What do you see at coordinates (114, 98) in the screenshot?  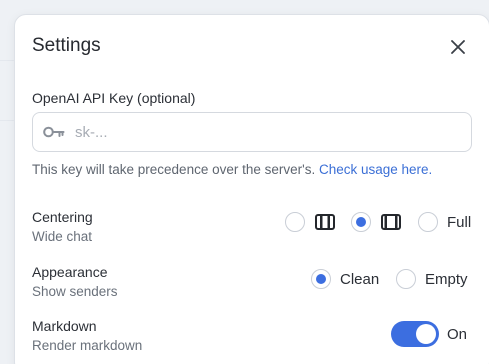 I see `api-key-label: OpenAI API Key (optional)` at bounding box center [114, 98].